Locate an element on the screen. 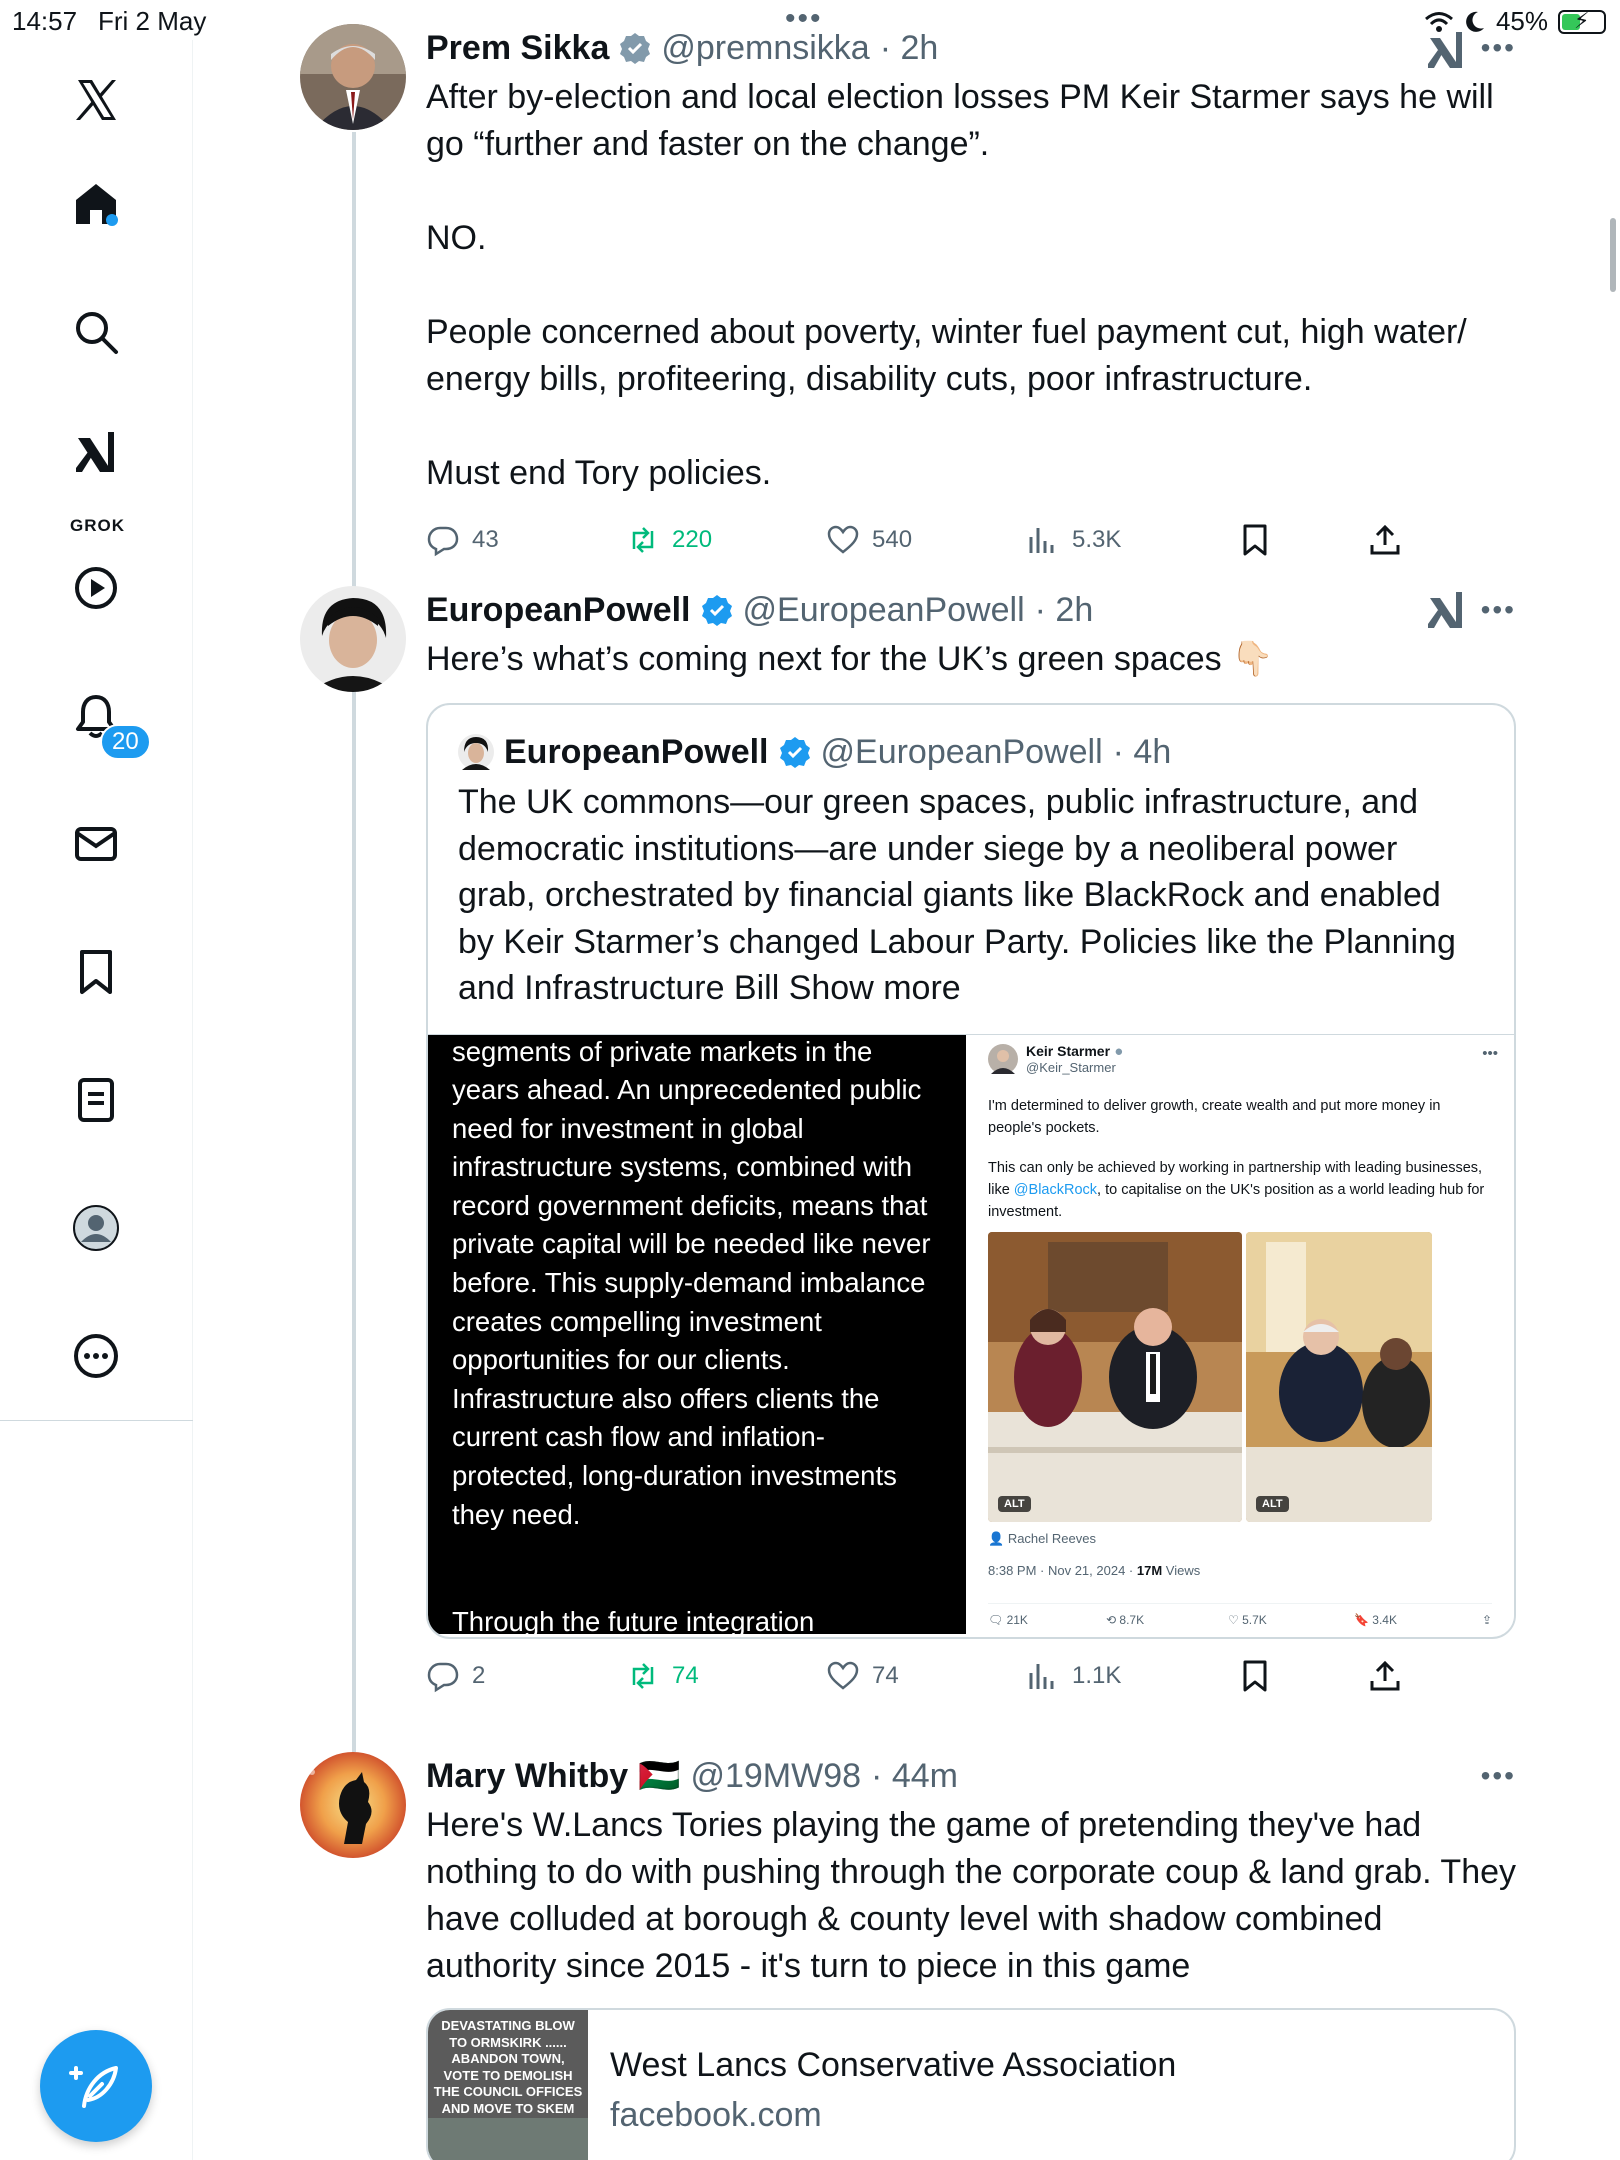 The image size is (1620, 2160). repost-button: 220 is located at coordinates (669, 540).